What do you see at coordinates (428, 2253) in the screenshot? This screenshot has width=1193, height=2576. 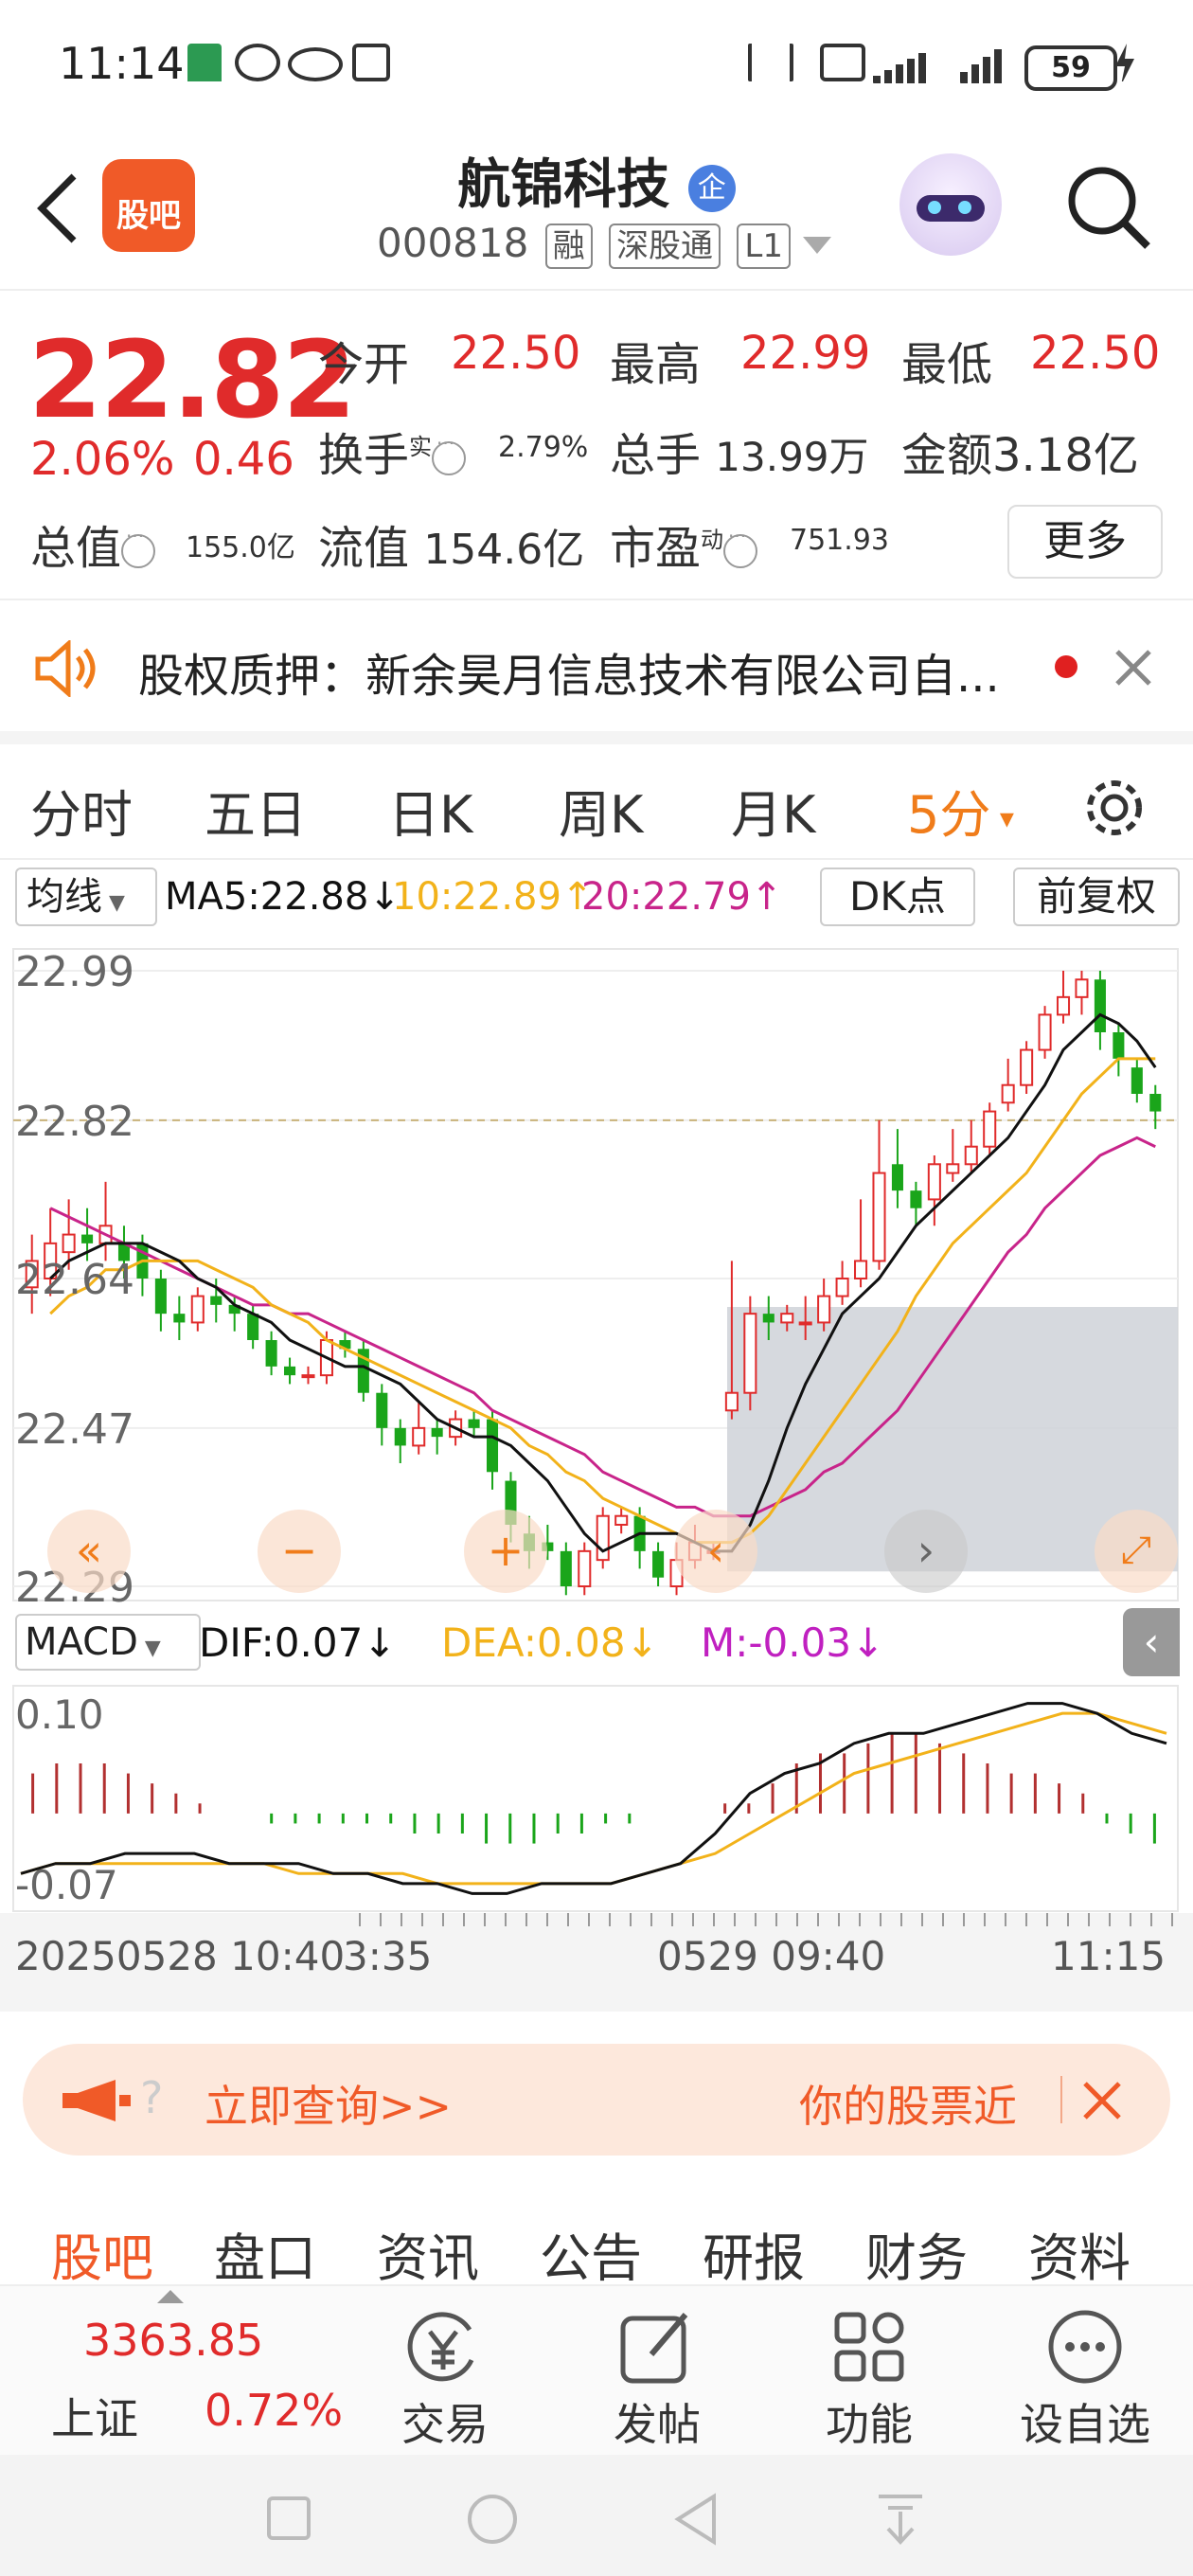 I see `tab-news: 资讯` at bounding box center [428, 2253].